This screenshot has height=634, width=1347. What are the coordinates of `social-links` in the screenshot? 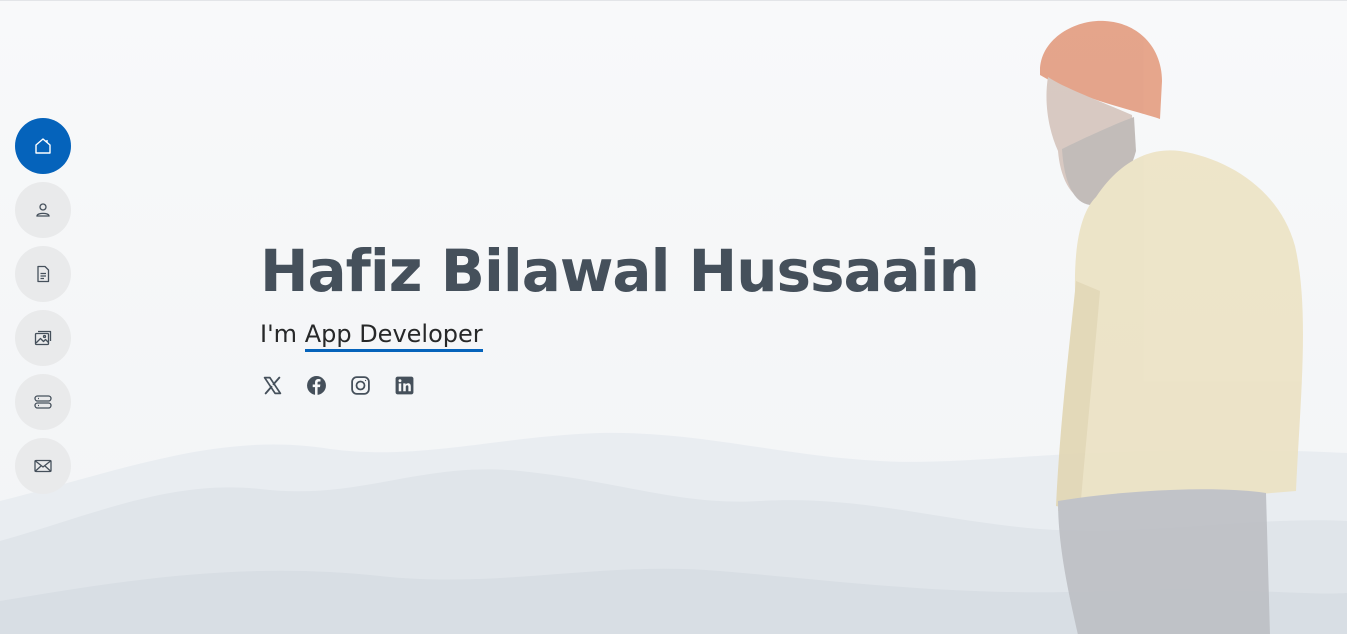 It's located at (619, 385).